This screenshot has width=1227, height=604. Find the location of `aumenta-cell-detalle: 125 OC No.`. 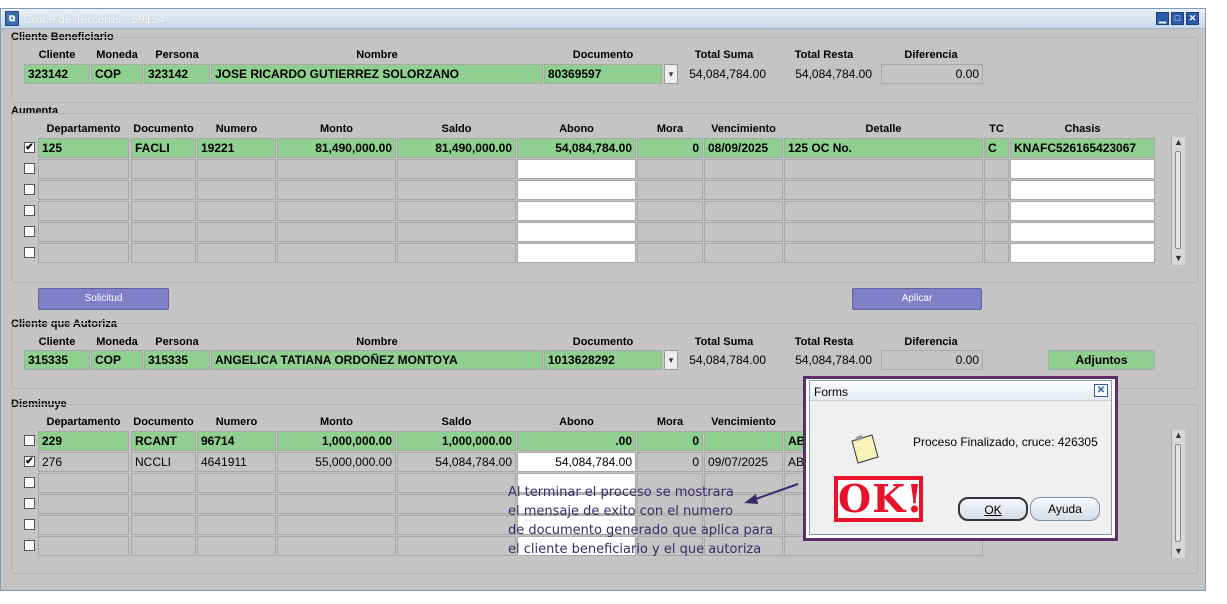

aumenta-cell-detalle: 125 OC No. is located at coordinates (883, 148).